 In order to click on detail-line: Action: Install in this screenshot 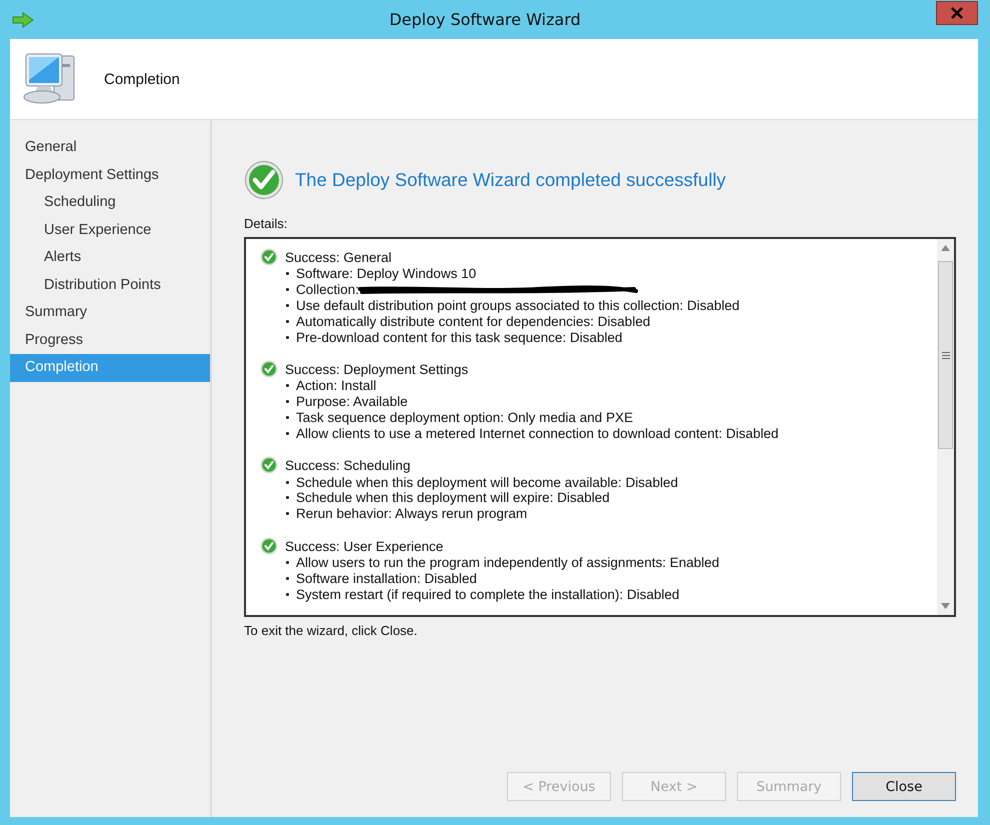, I will do `click(336, 386)`.